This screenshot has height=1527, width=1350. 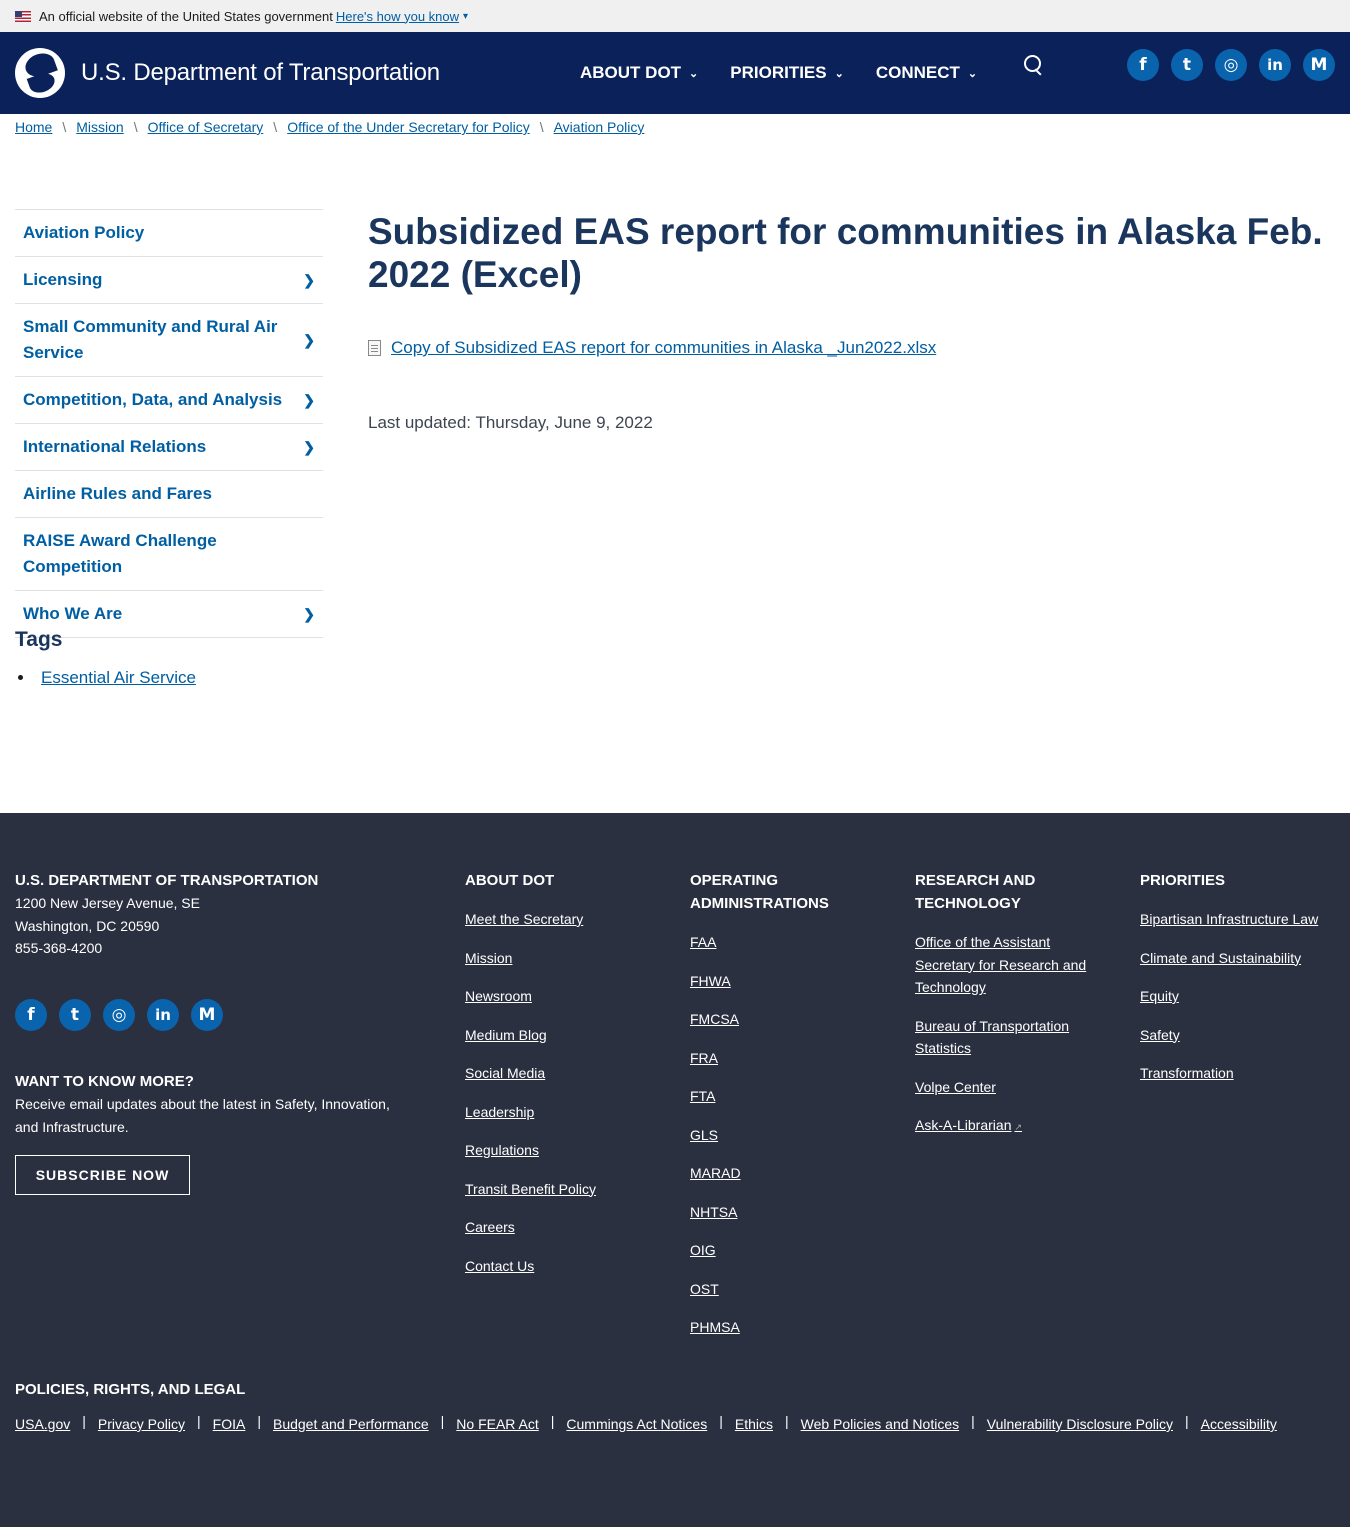 What do you see at coordinates (408, 127) in the screenshot?
I see `breadcrumb-under-secretary: Office of the Under Secretary for Policy` at bounding box center [408, 127].